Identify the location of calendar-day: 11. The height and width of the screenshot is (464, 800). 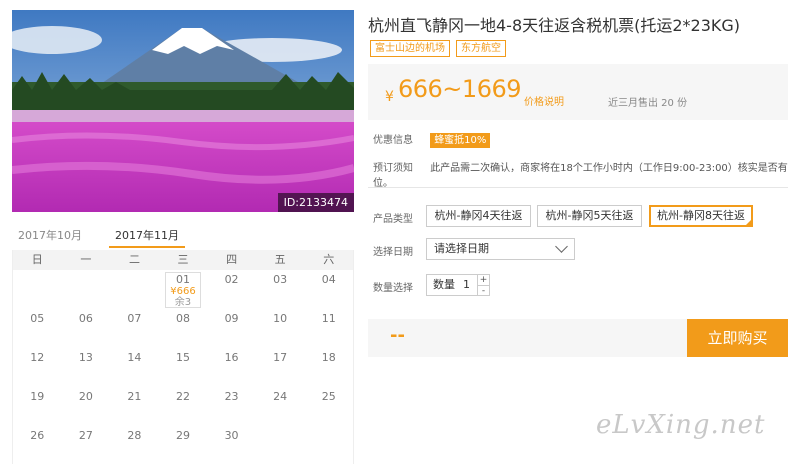
(328, 328).